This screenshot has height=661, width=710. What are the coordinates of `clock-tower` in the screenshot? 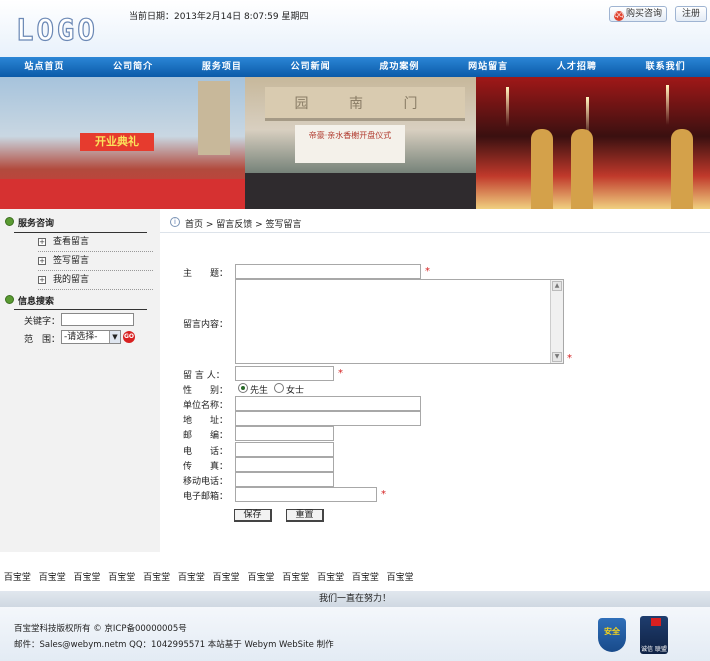 It's located at (214, 118).